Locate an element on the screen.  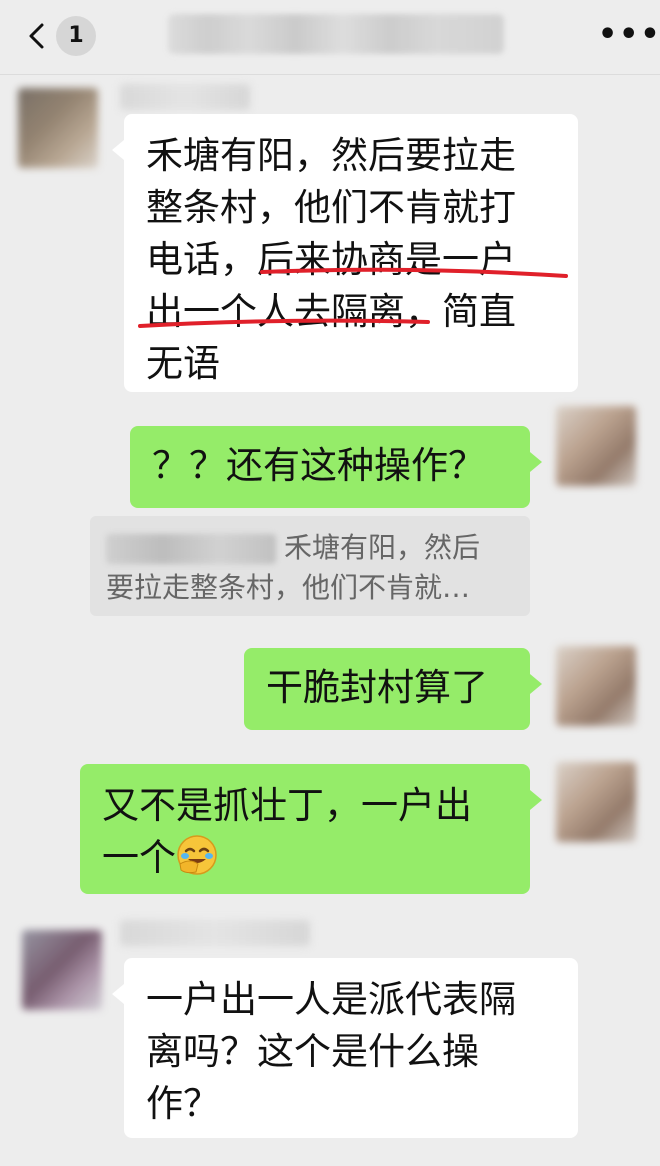
message-line: 整条村，他们不肯就打 is located at coordinates (331, 207).